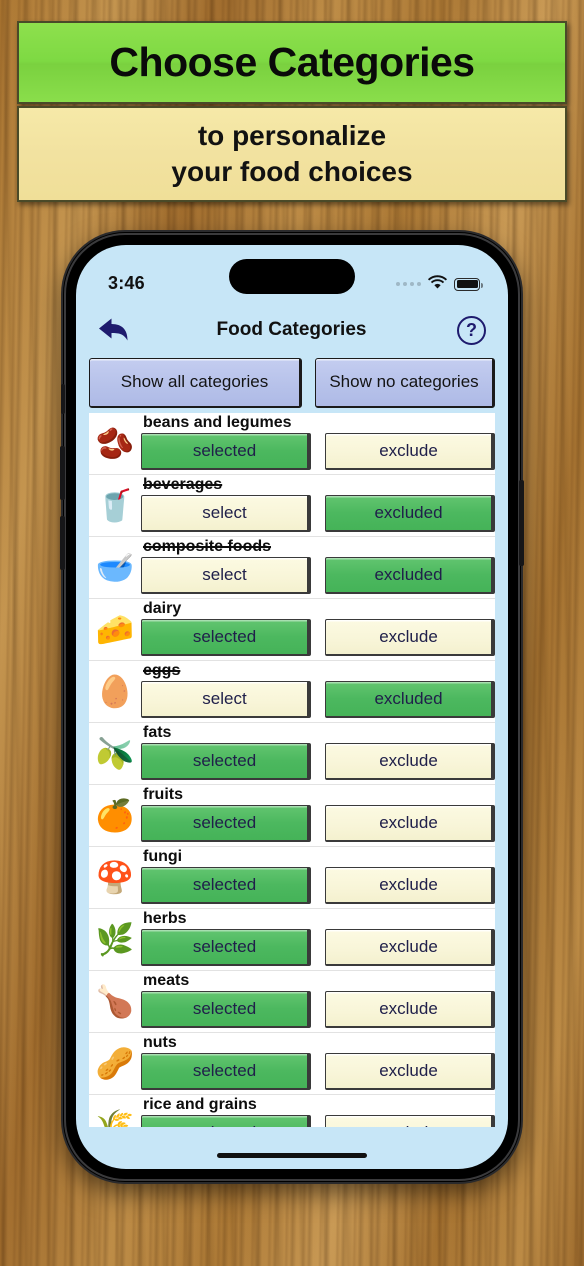  Describe the element at coordinates (115, 939) in the screenshot. I see `herb-leaf-icon: 🌿` at that location.